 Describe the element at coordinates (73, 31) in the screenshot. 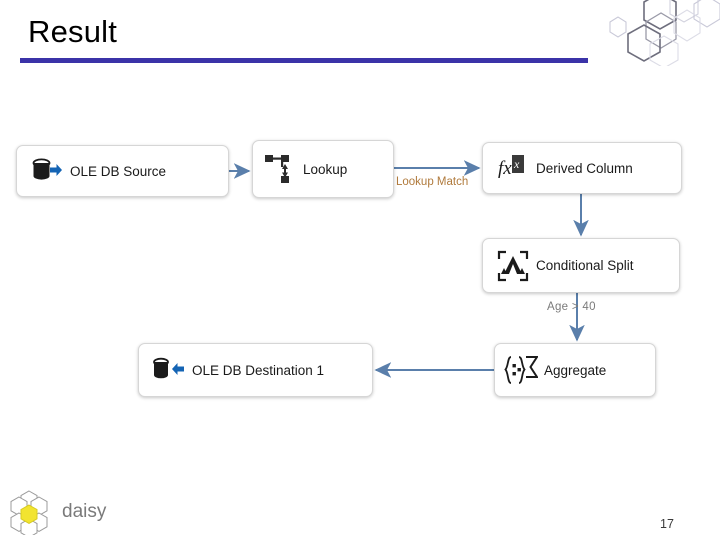

I see `page-title: Result` at that location.